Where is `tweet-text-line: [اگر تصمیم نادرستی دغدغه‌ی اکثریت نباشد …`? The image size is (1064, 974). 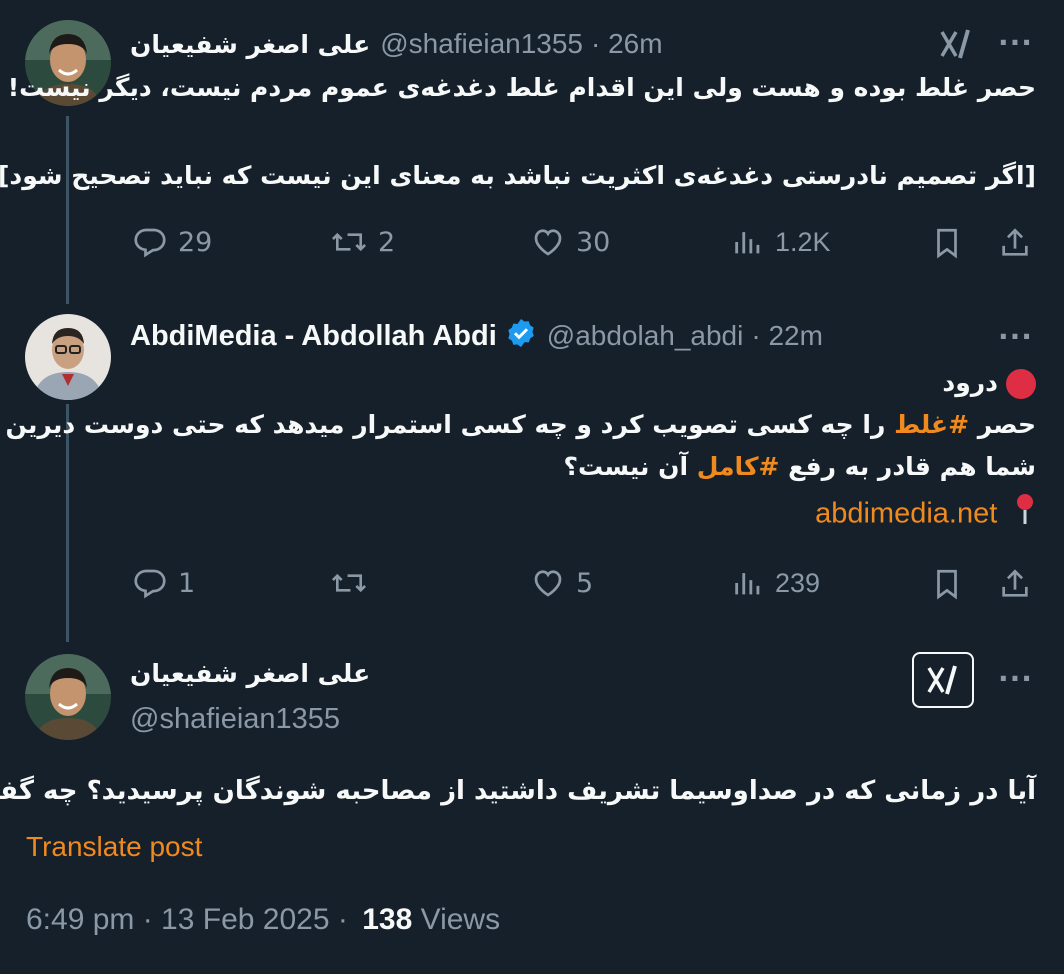
tweet-text-line: [اگر تصمیم نادرستی دغدغه‌ی اکثریت نباشد … is located at coordinates (518, 175).